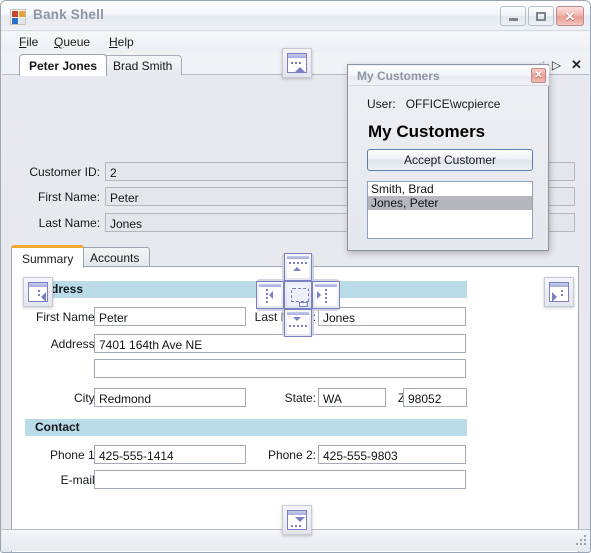  Describe the element at coordinates (559, 292) in the screenshot. I see `dock-guide-right` at that location.